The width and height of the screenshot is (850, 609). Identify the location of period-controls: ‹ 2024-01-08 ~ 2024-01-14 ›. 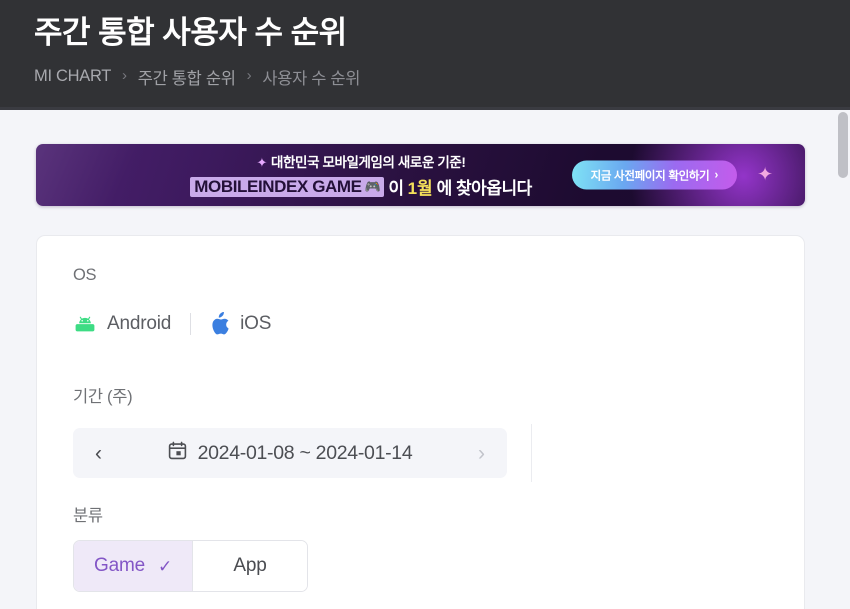
(422, 453).